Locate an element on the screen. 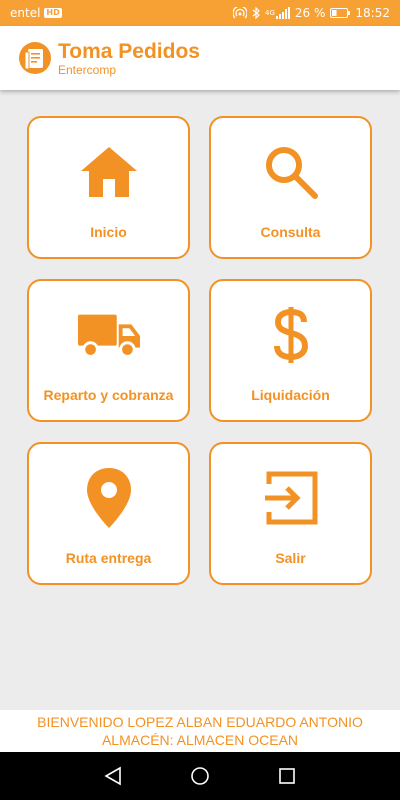 This screenshot has width=400, height=800. home-nav-icon is located at coordinates (200, 776).